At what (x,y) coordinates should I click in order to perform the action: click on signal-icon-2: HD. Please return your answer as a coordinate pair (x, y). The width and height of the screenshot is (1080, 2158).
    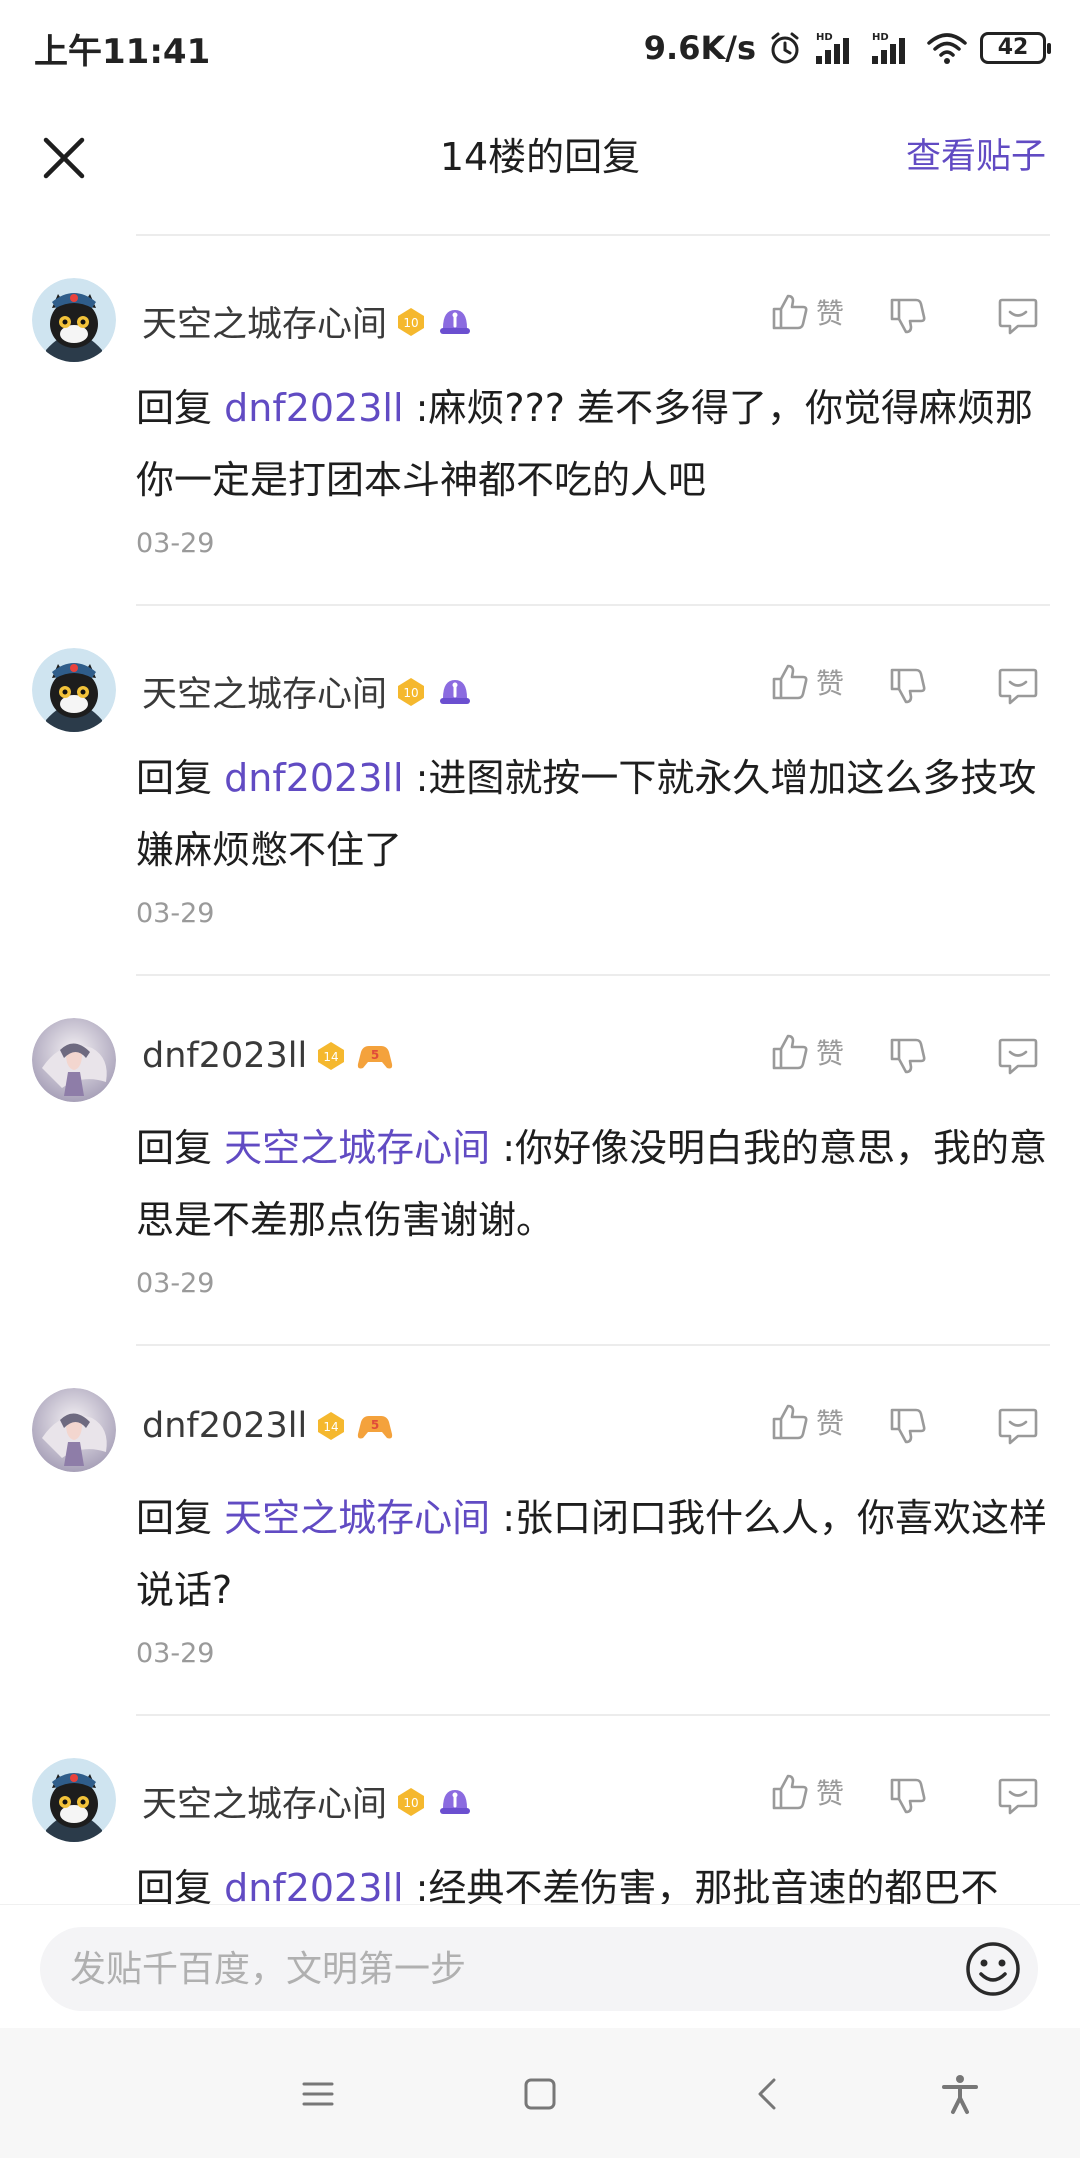
    Looking at the image, I should click on (888, 48).